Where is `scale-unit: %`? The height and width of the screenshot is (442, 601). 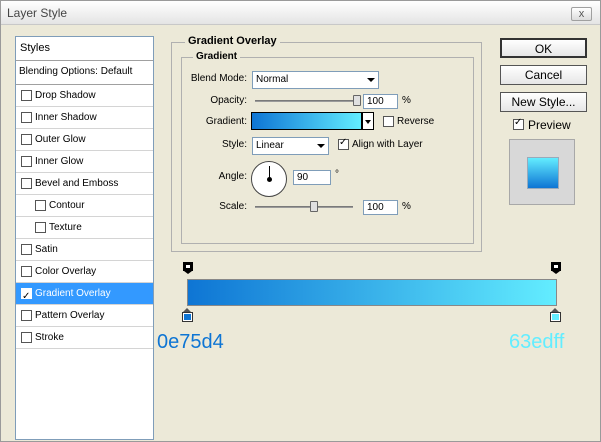
scale-unit: % is located at coordinates (406, 206).